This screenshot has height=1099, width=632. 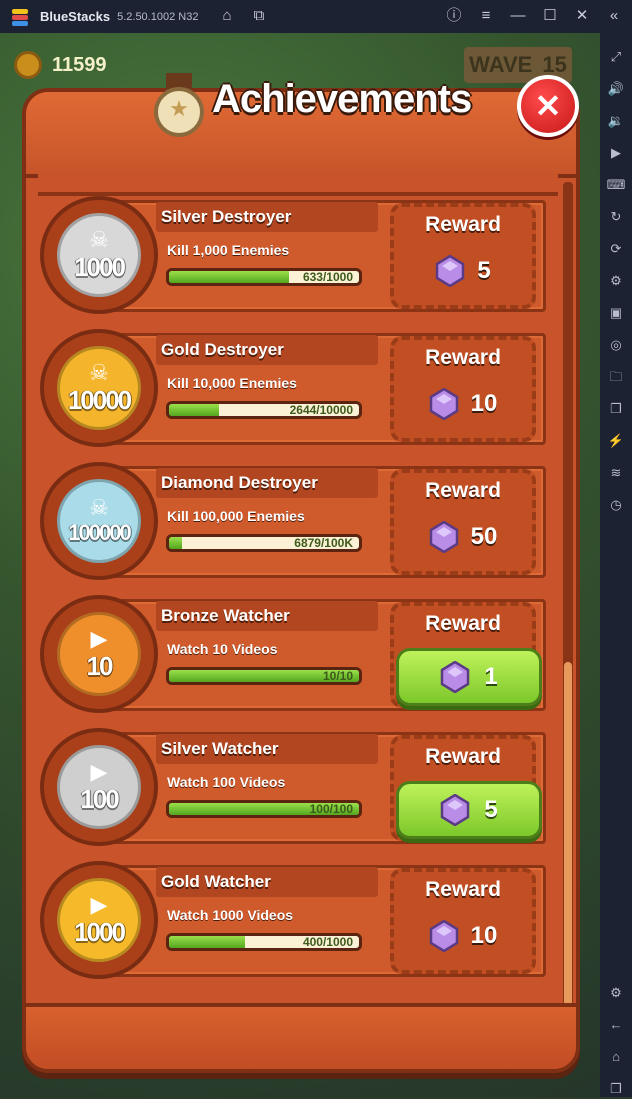 I want to click on minimize-icon: —, so click(x=518, y=16).